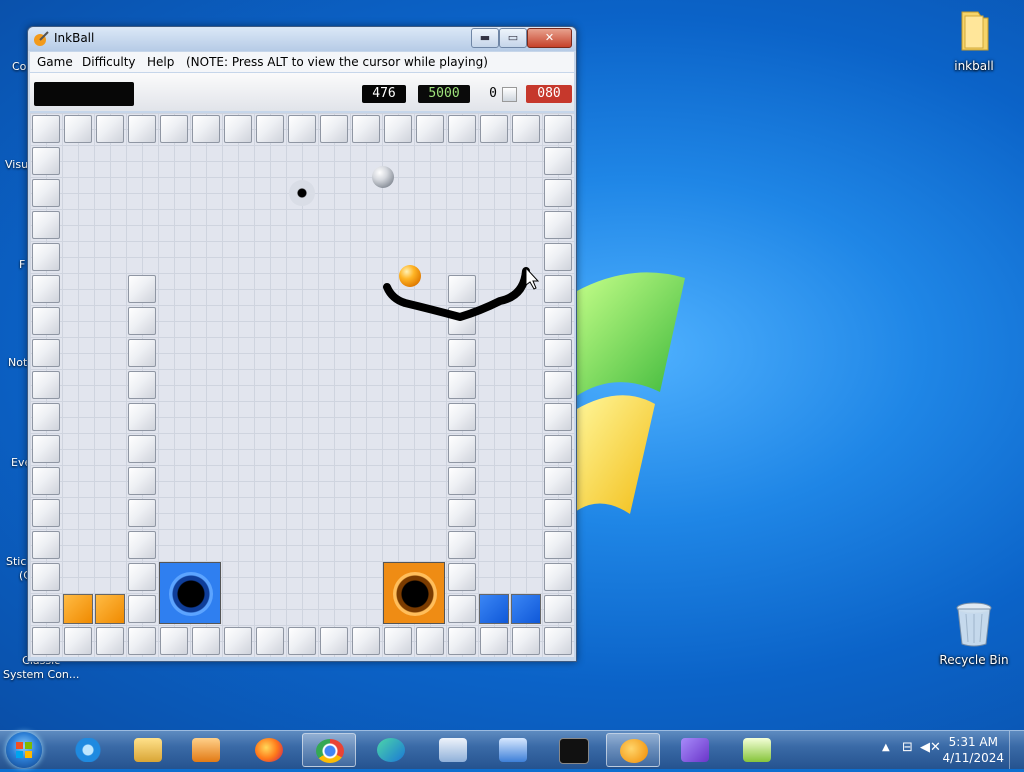  I want to click on command-prompt-icon, so click(574, 751).